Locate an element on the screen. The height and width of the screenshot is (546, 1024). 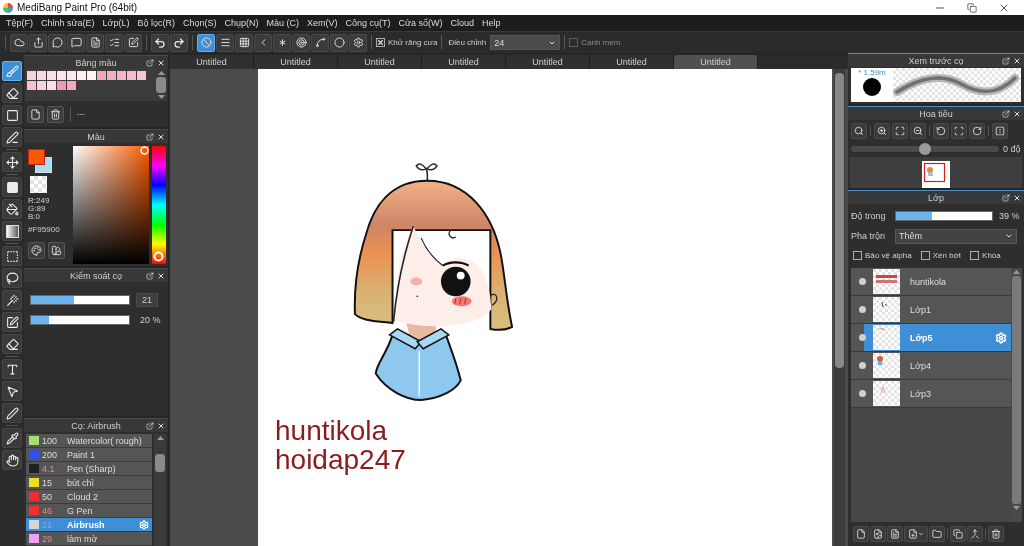
new-palette-button is located at coordinates (35, 114).